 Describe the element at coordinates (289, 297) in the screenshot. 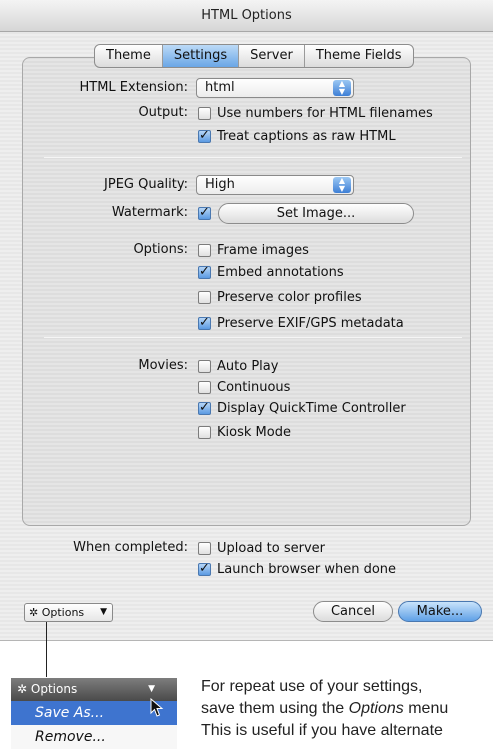

I see `option-preserve-color-label: Preserve color profiles` at that location.